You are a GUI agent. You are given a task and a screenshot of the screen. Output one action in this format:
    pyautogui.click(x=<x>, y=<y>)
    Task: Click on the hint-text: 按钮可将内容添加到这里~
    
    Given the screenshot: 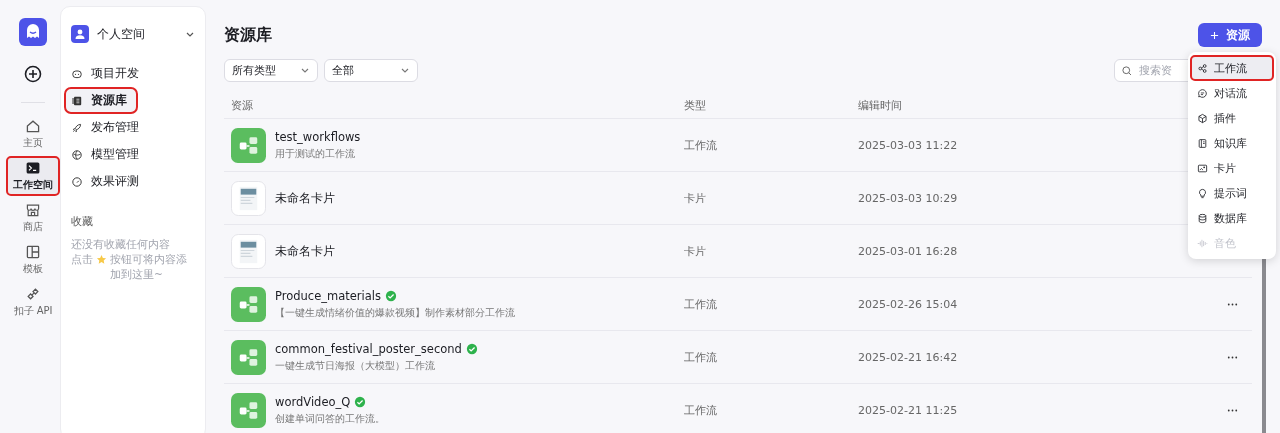 What is the action you would take?
    pyautogui.click(x=149, y=267)
    